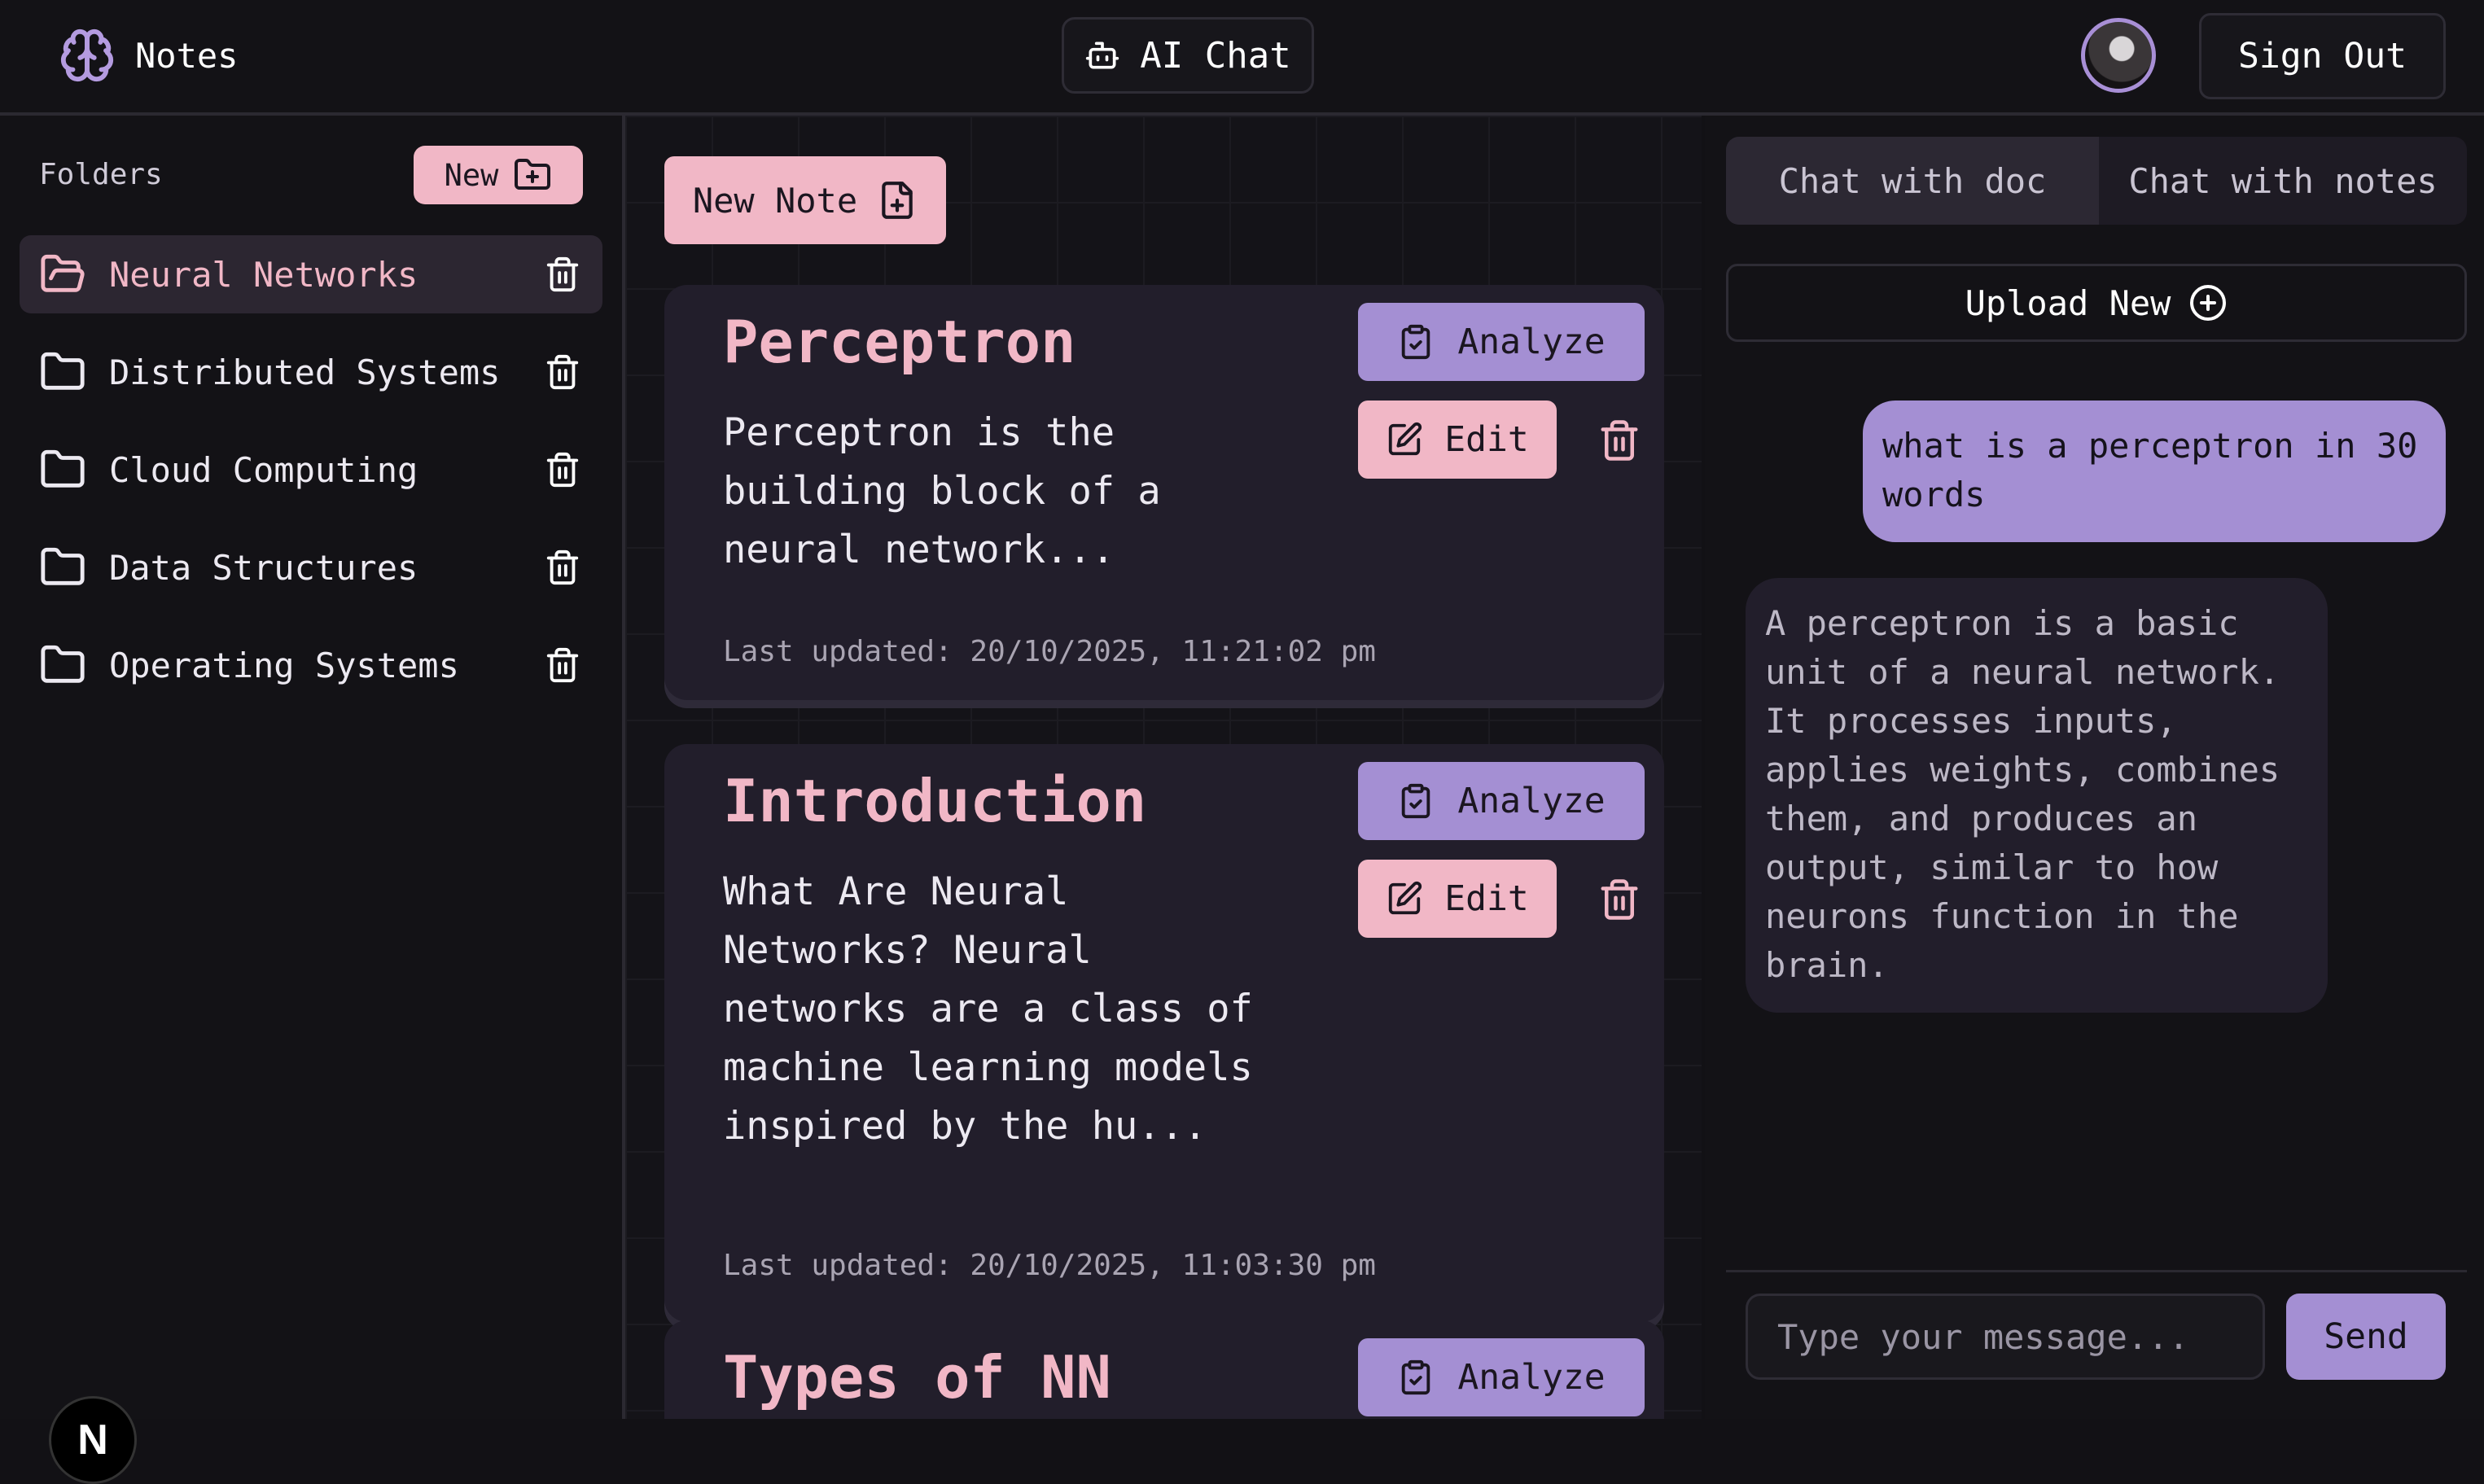 This screenshot has height=1484, width=2484. Describe the element at coordinates (935, 801) in the screenshot. I see `note-title: Introduction` at that location.